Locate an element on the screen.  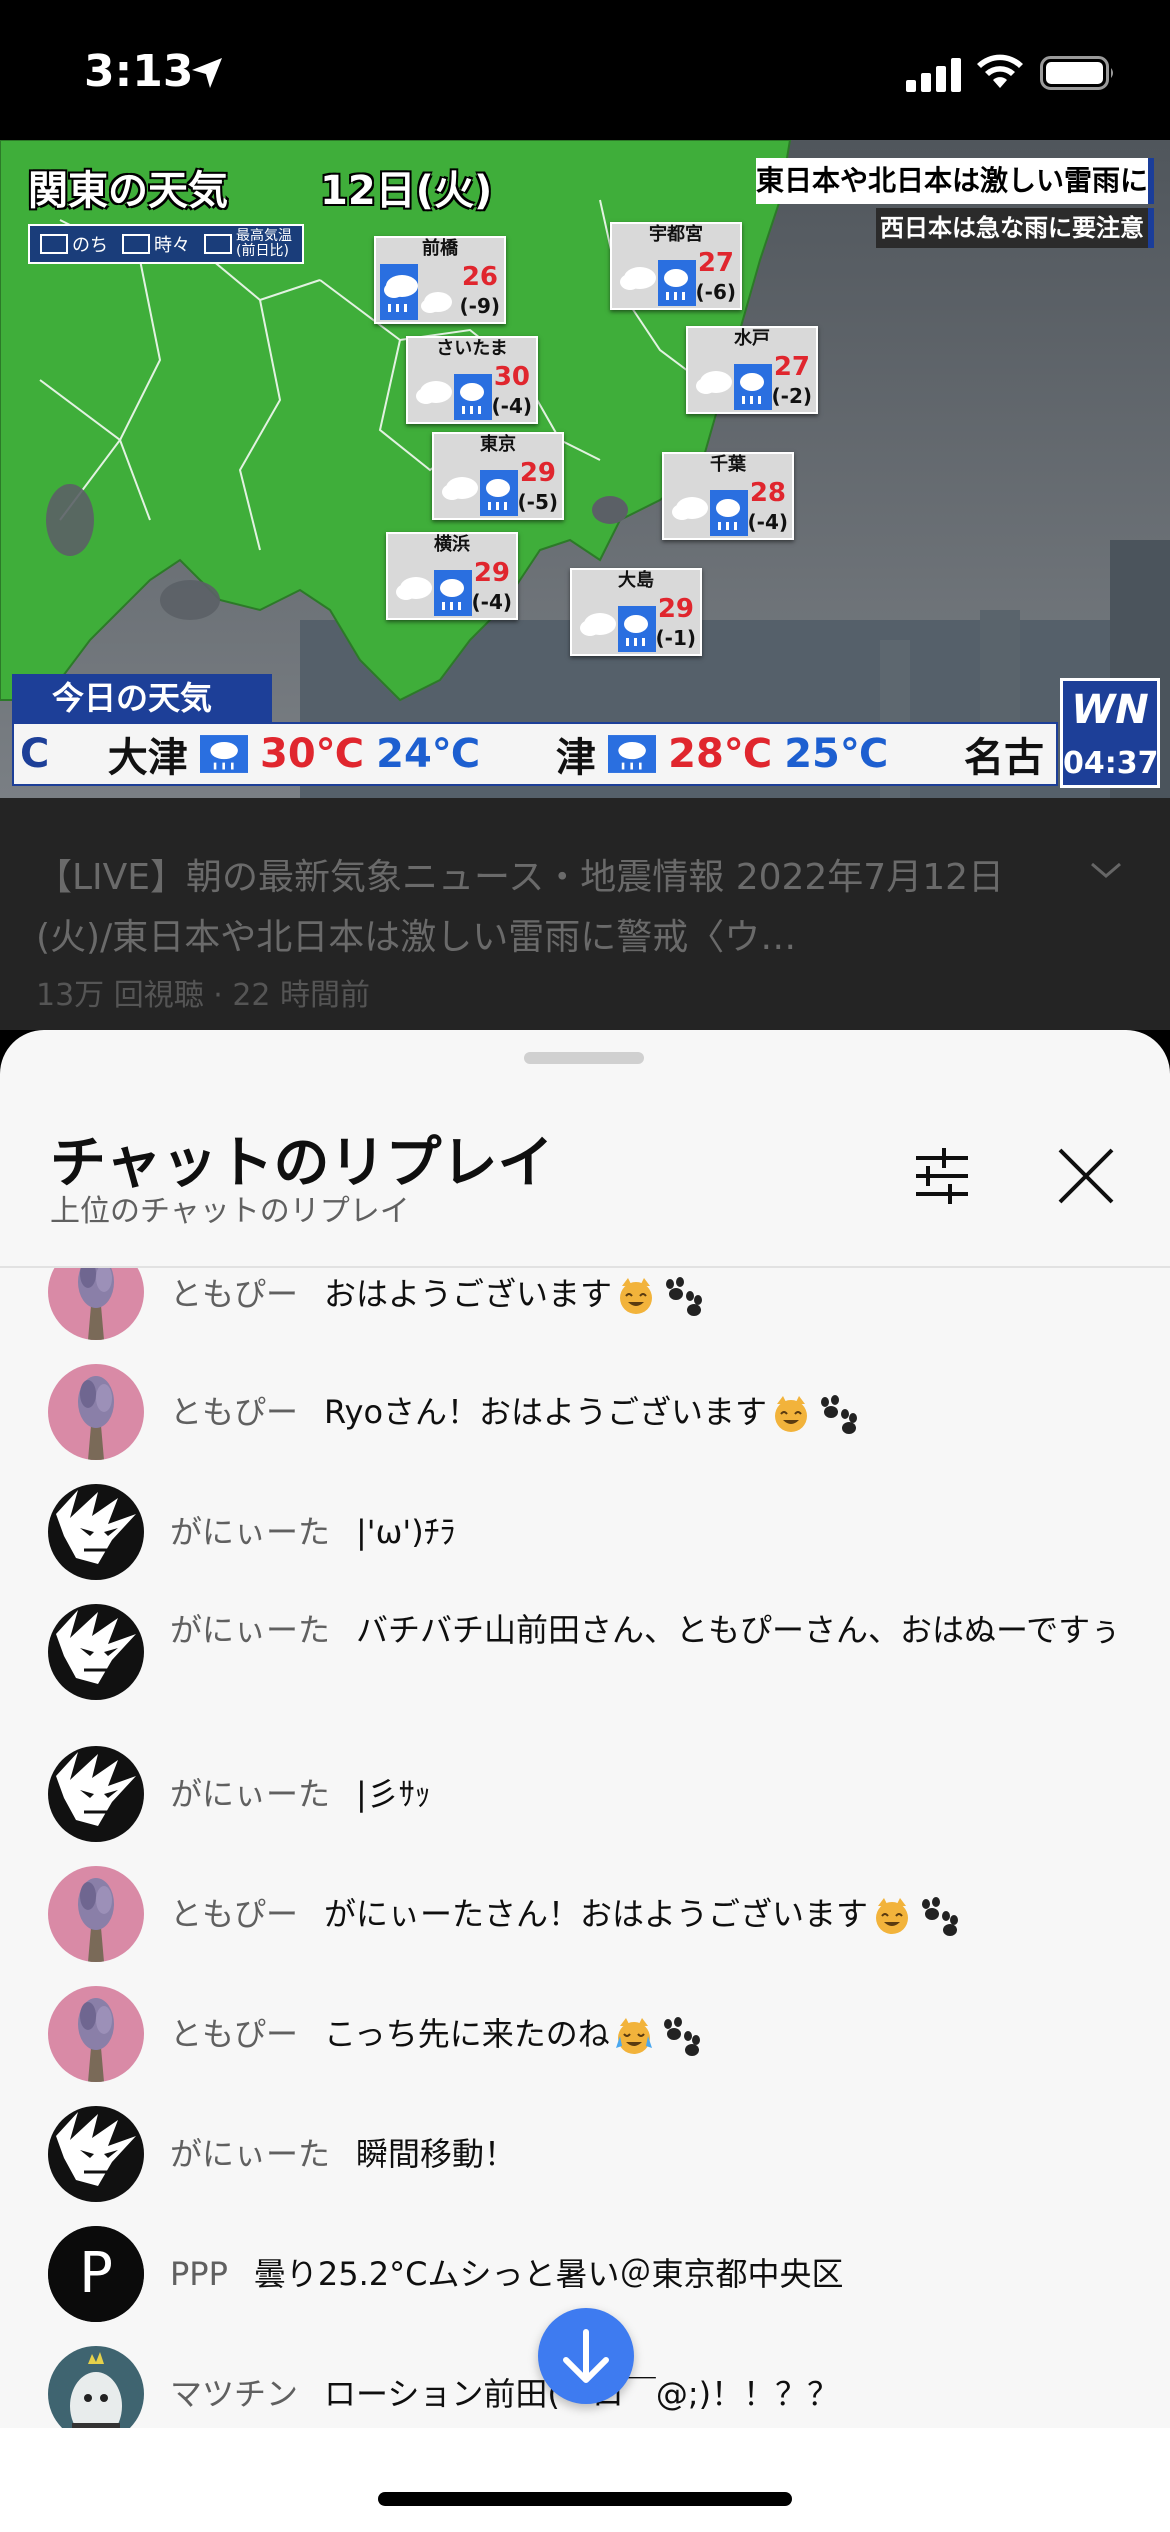
status-time: 3:13 is located at coordinates (139, 71).